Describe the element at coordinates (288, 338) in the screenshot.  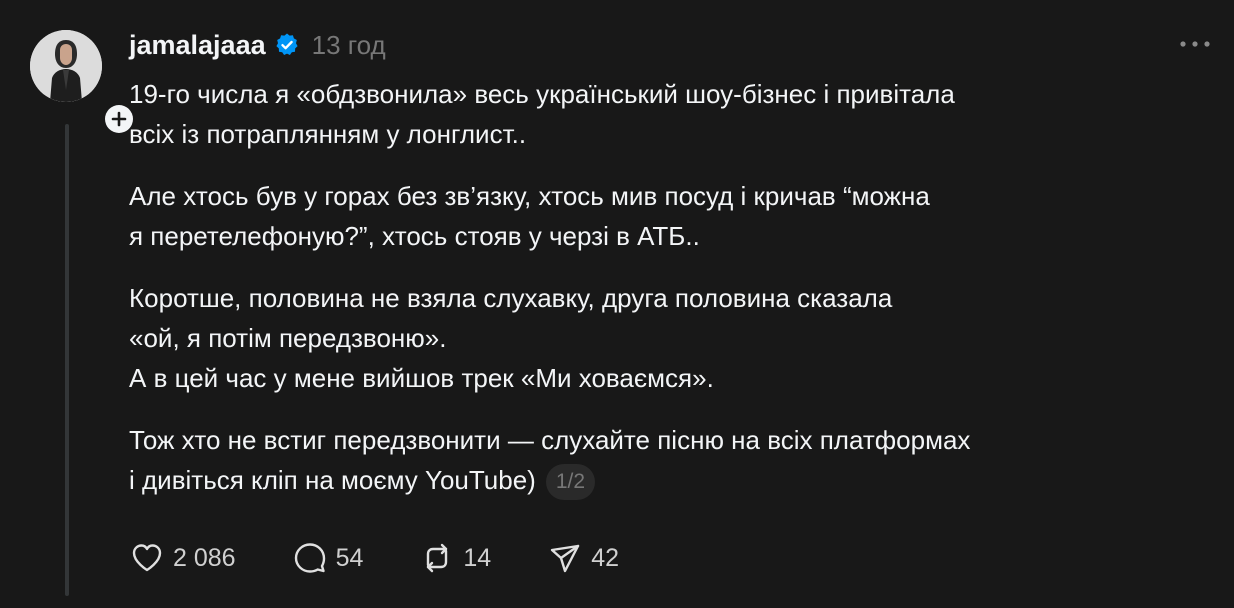
I see `text-line: «ой, я потім передзвоню».` at that location.